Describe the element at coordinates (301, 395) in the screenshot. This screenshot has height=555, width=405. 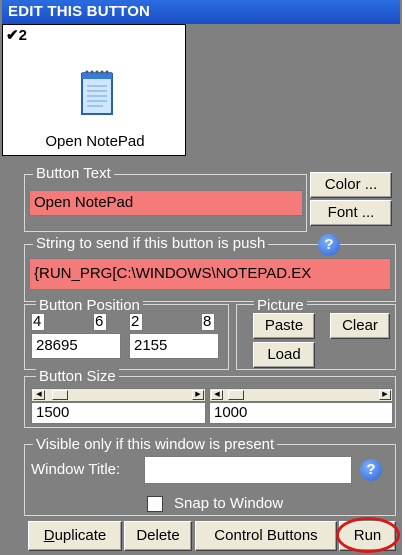
I see `height-scrollbar: ◀ ▶` at that location.